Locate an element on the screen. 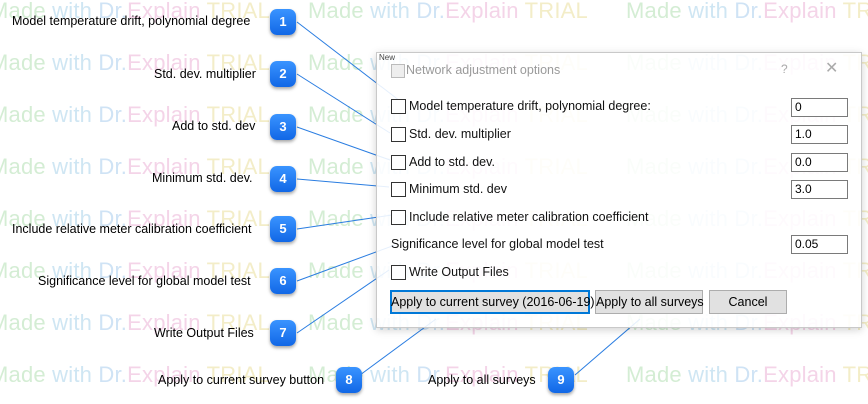  temperature-drift-checkbox is located at coordinates (398, 106).